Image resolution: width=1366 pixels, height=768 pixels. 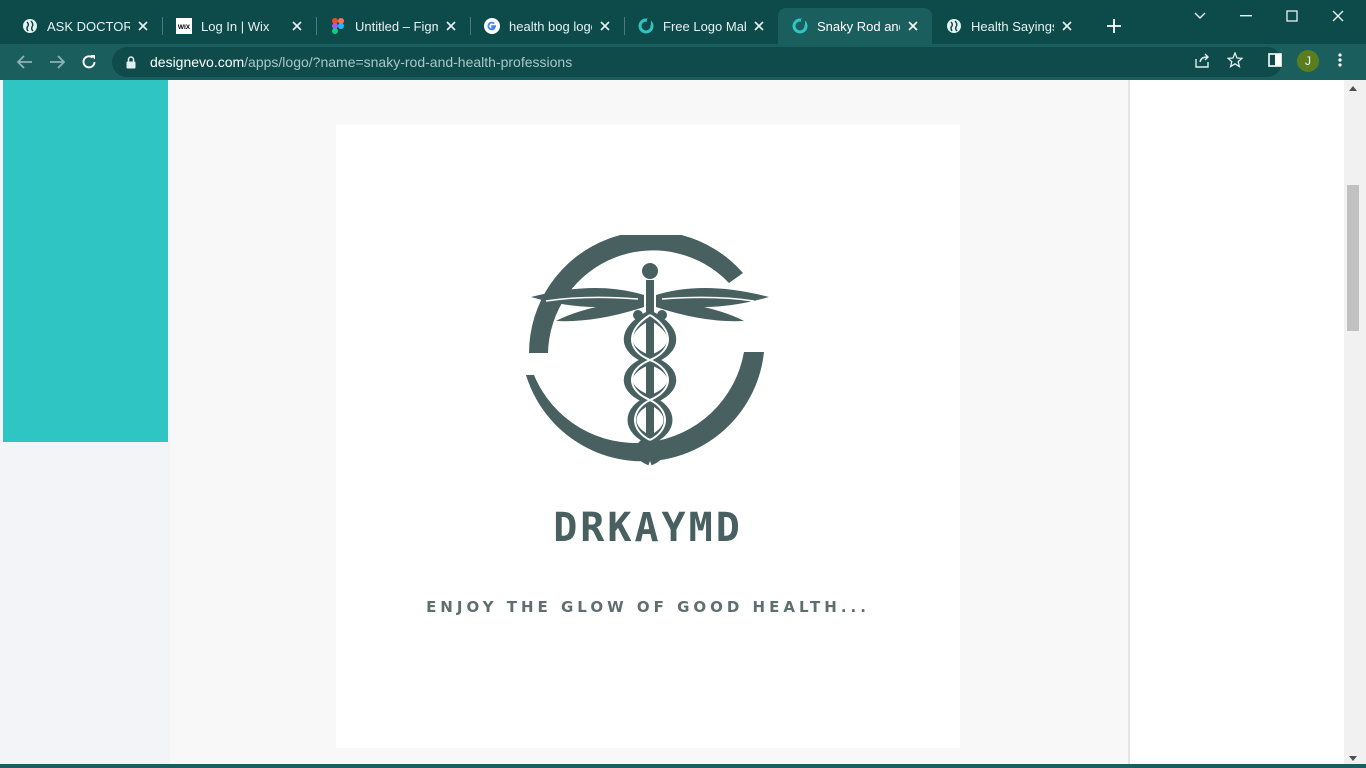 I want to click on reload-button, so click(x=89, y=62).